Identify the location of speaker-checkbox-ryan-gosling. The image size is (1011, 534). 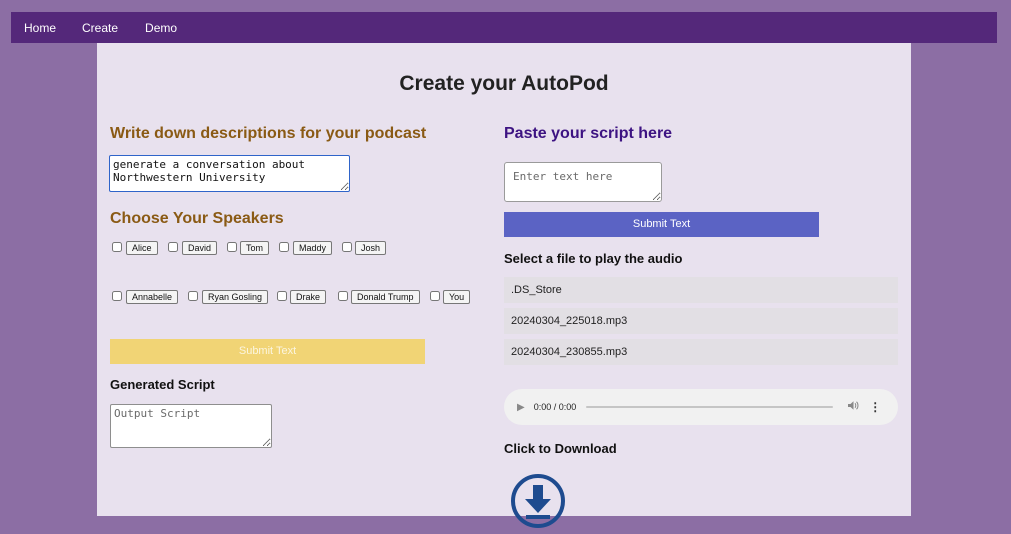
(193, 296).